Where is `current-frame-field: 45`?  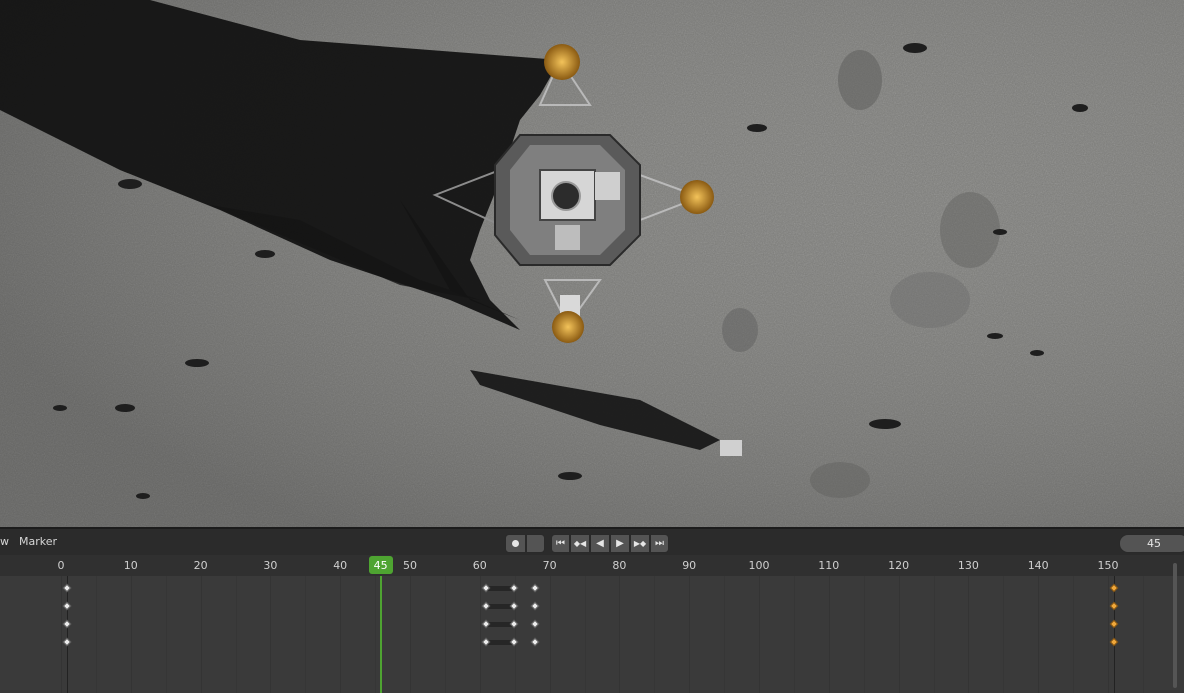 current-frame-field: 45 is located at coordinates (1151, 543).